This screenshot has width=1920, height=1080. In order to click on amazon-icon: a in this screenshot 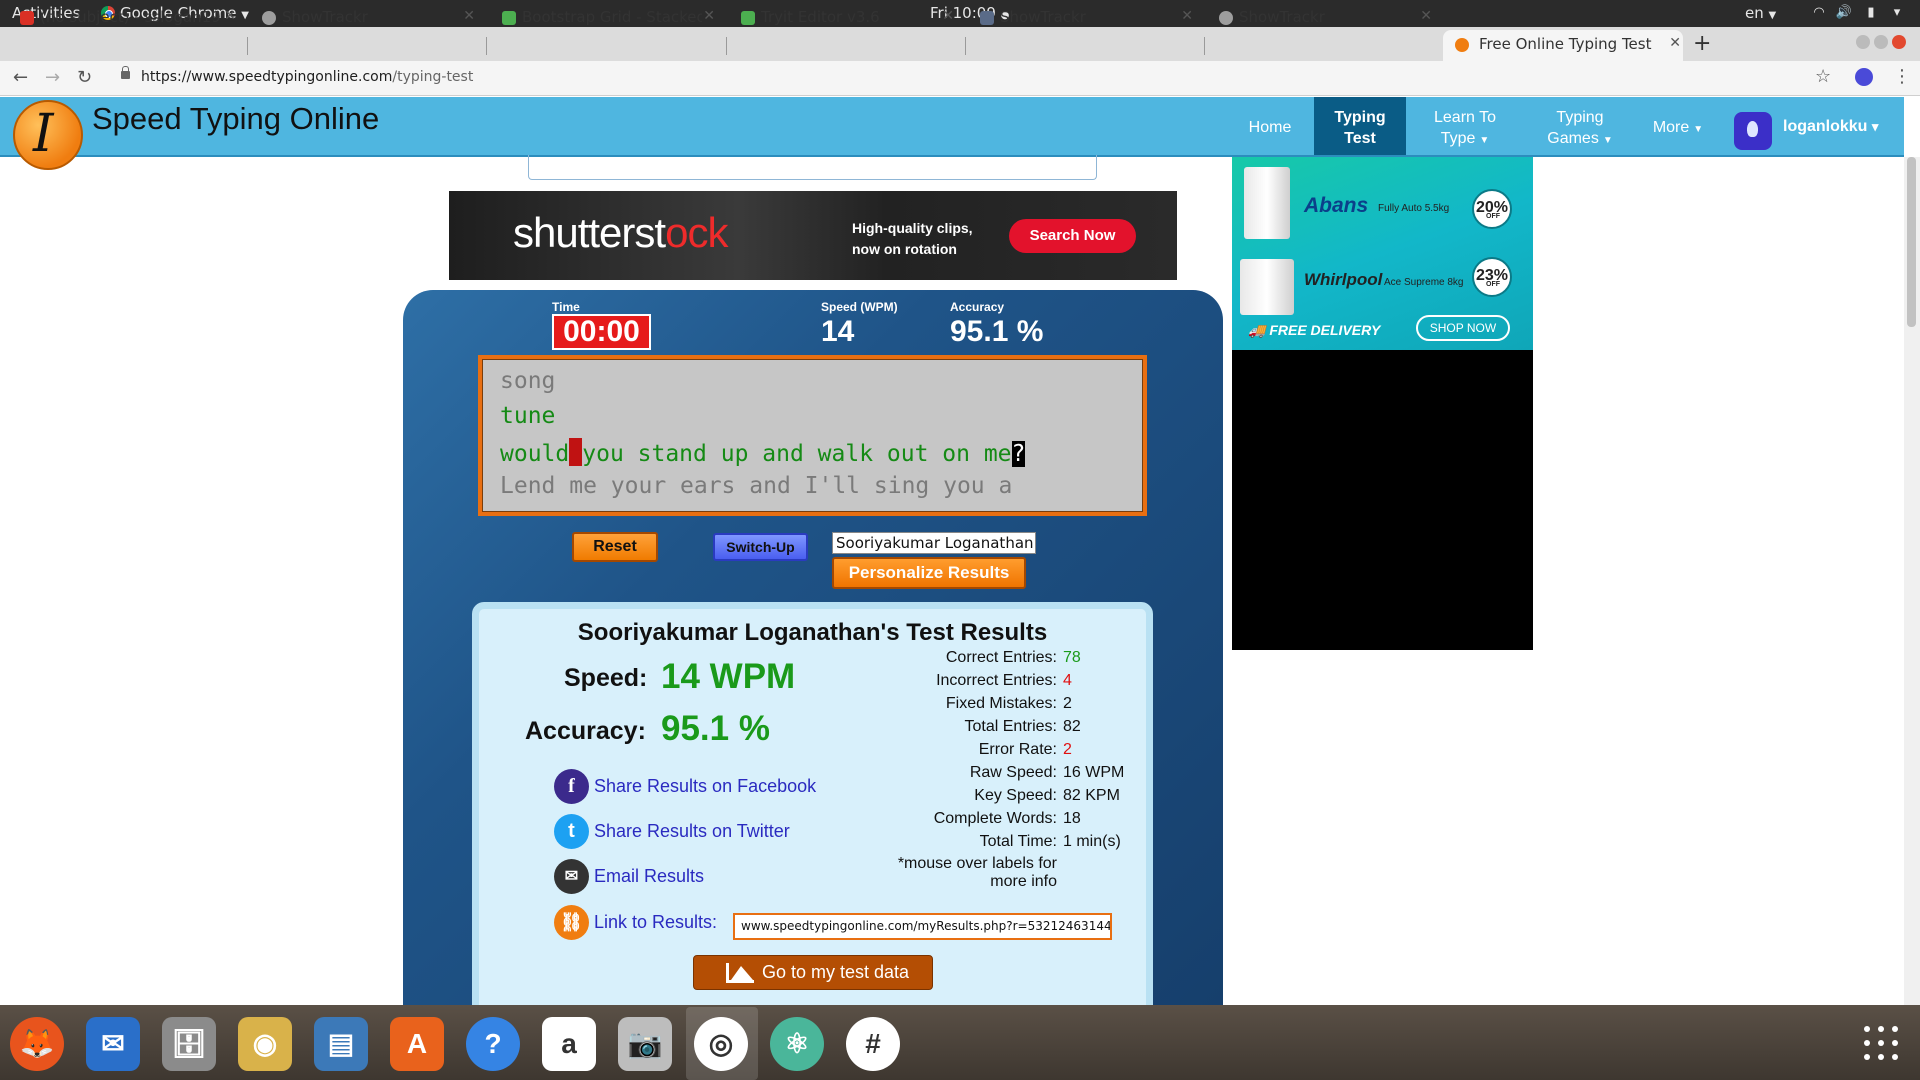, I will do `click(569, 1044)`.